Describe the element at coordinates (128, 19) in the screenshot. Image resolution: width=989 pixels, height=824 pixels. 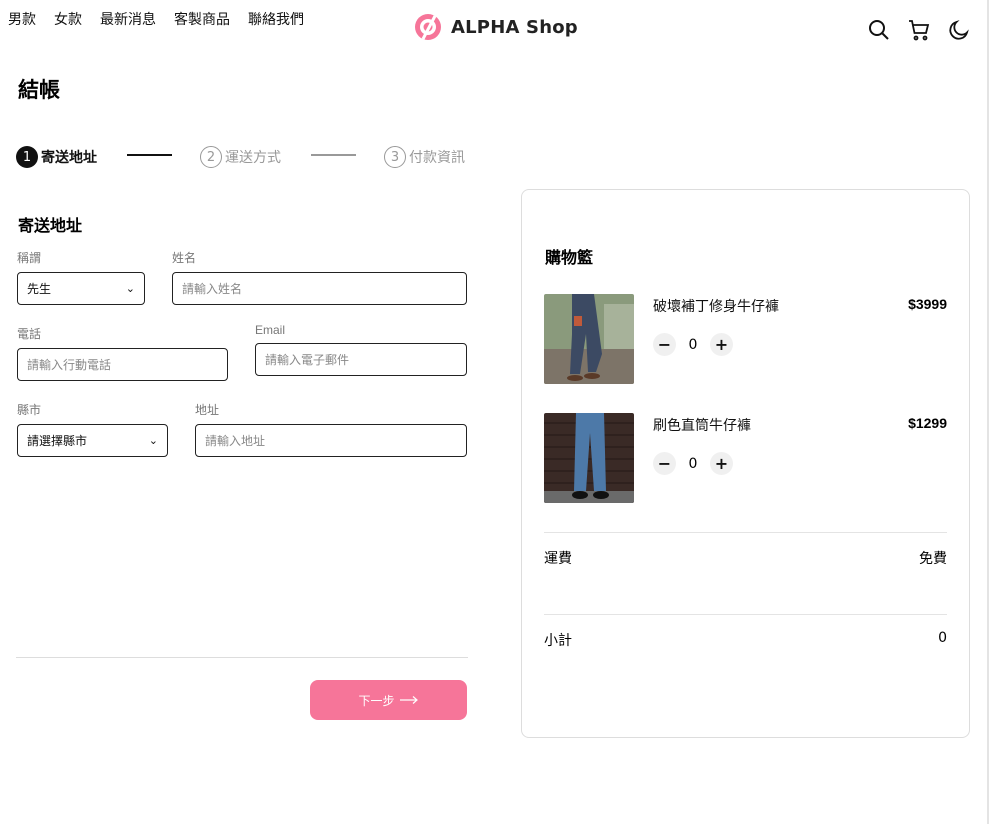
I see `nav-item-news: 最新消息` at that location.